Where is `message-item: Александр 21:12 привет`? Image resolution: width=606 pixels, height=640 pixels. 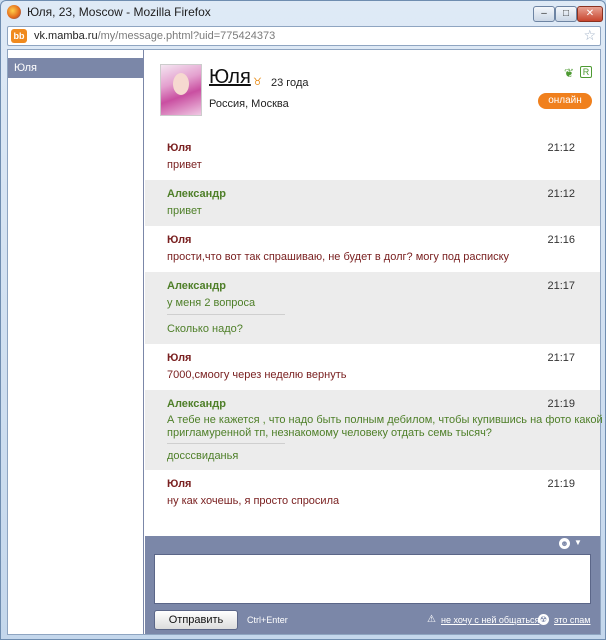 message-item: Александр 21:12 привет is located at coordinates (372, 203).